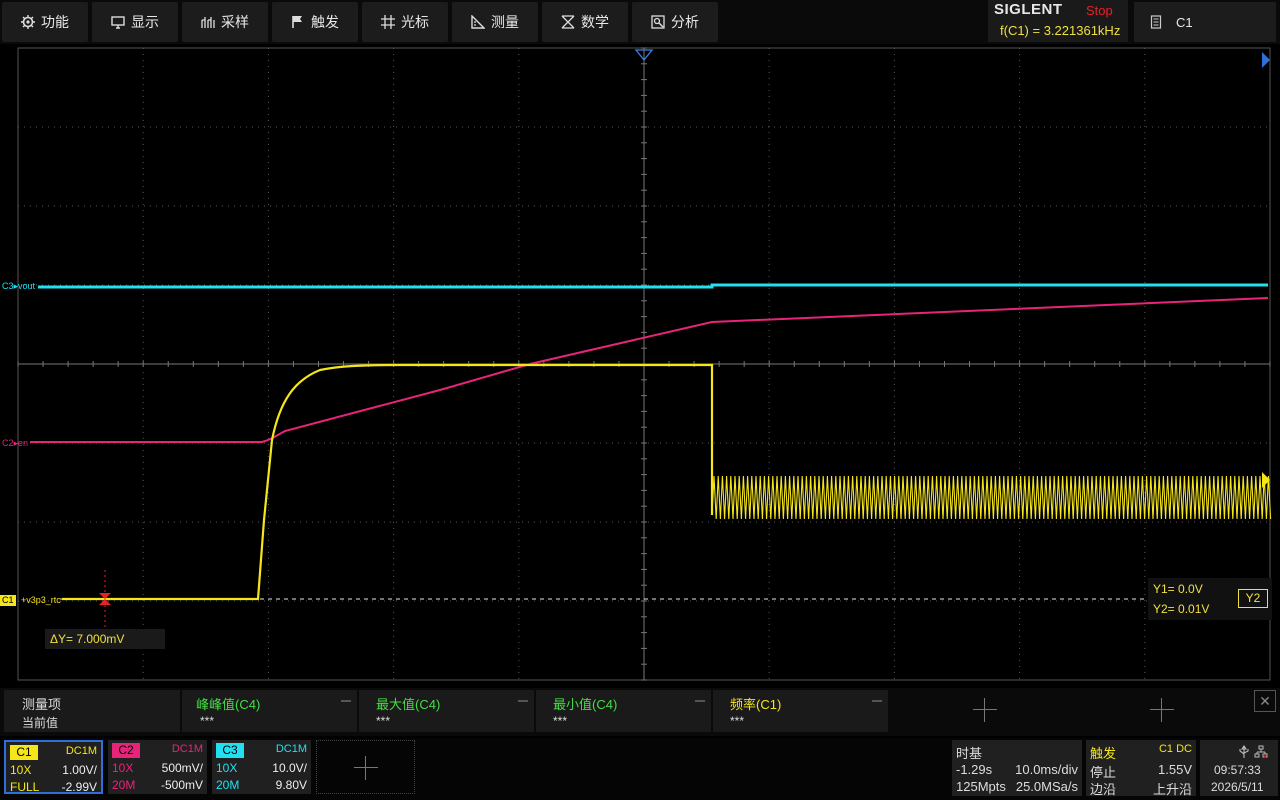 The image size is (1280, 800). I want to click on measure-item: 最小值(C4) ***, so click(623, 711).